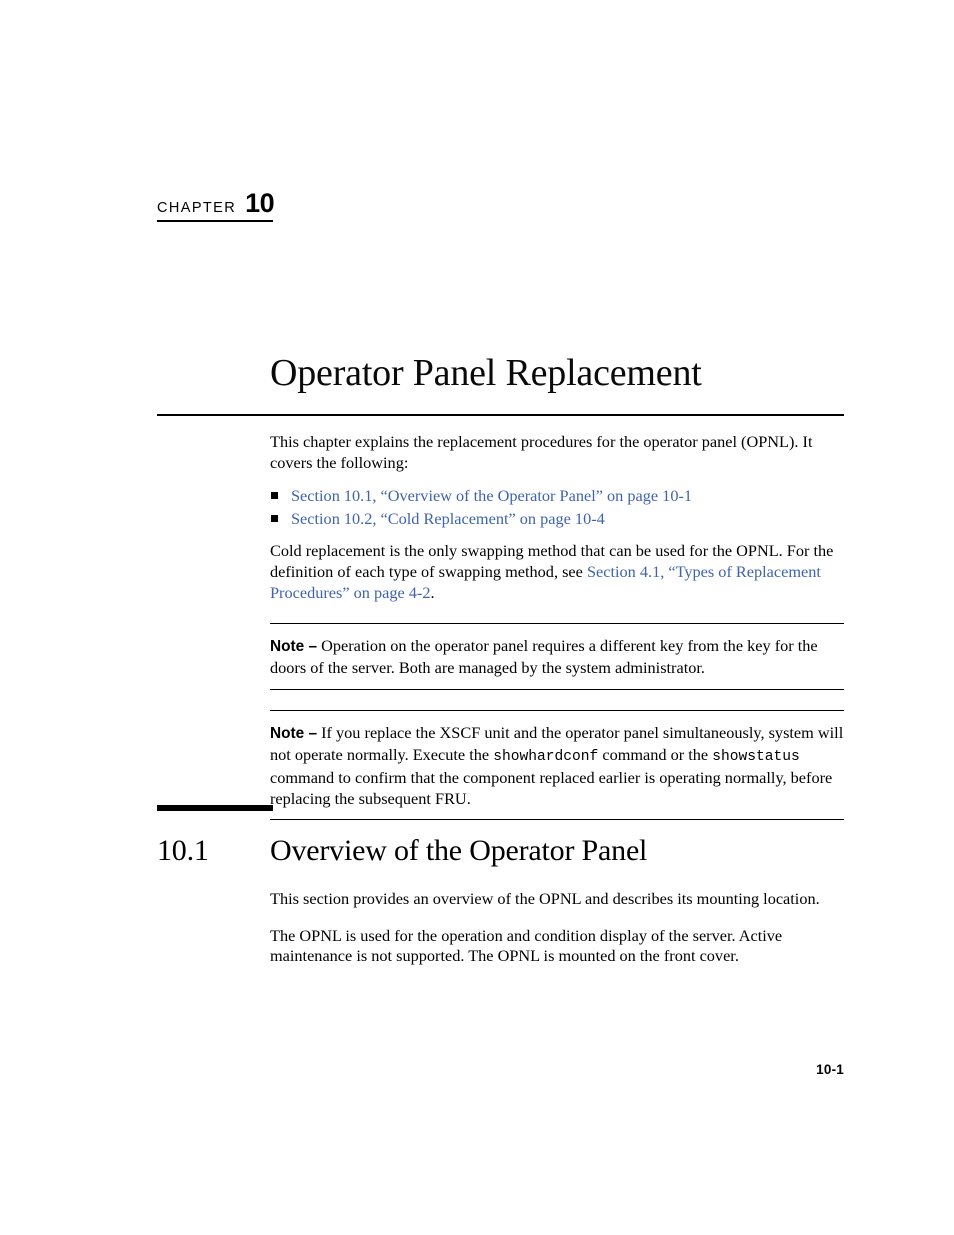  What do you see at coordinates (546, 756) in the screenshot?
I see `command-showhardconf: showhardconf` at bounding box center [546, 756].